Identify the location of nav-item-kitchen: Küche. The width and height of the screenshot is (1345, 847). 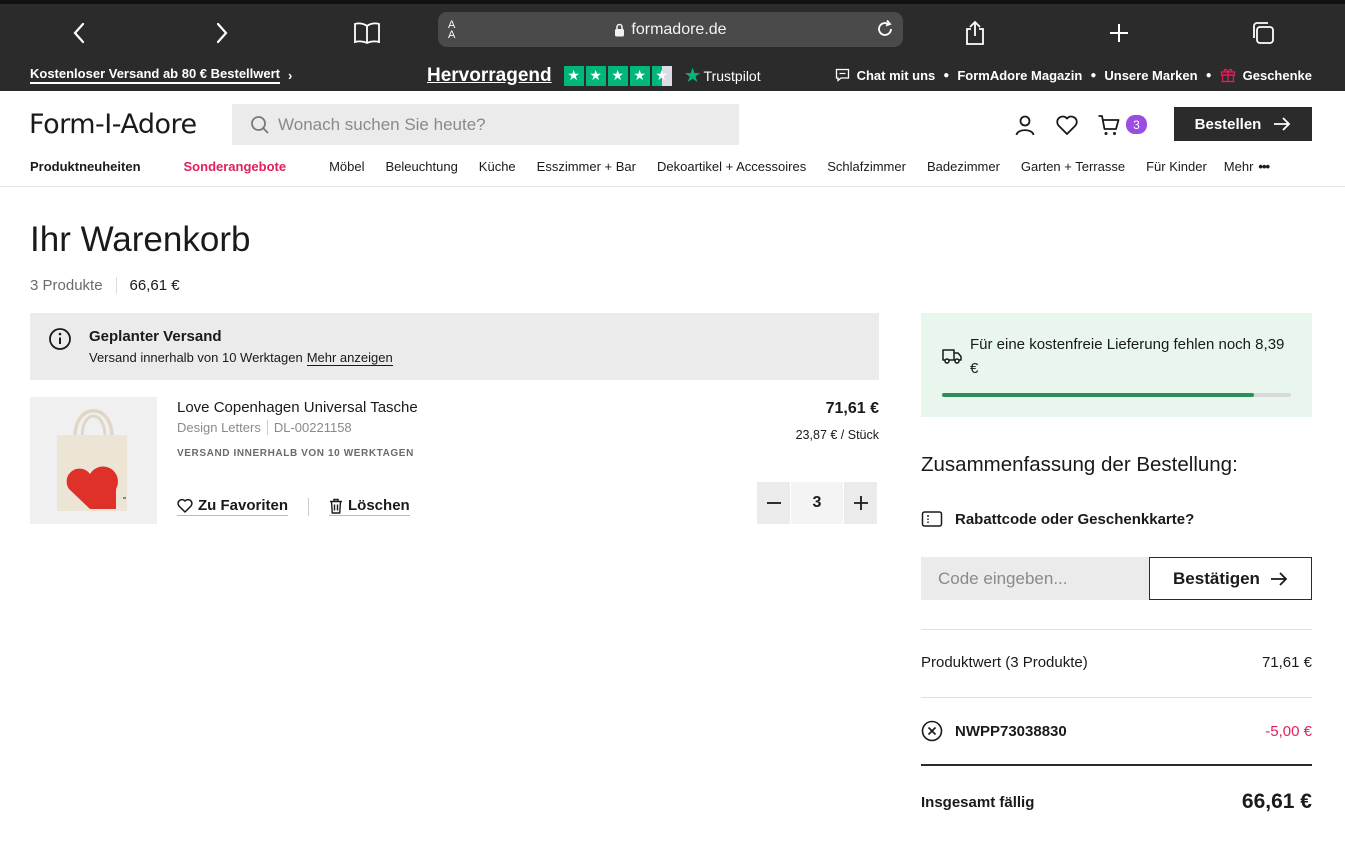
(497, 166).